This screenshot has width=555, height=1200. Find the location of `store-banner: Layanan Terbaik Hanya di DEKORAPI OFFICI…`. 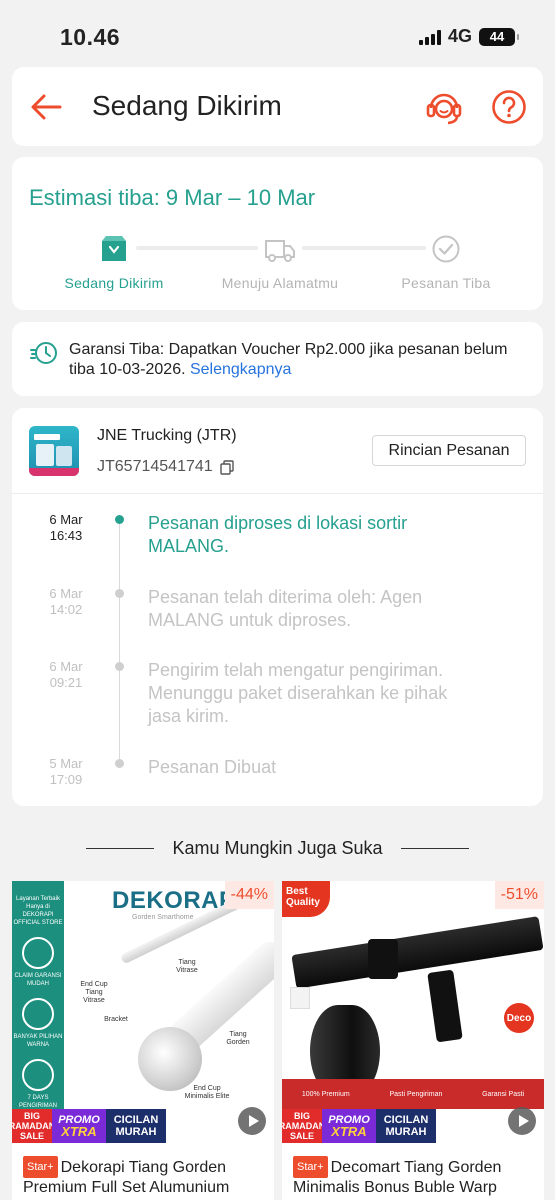

store-banner: Layanan Terbaik Hanya di DEKORAPI OFFICI… is located at coordinates (38, 1012).